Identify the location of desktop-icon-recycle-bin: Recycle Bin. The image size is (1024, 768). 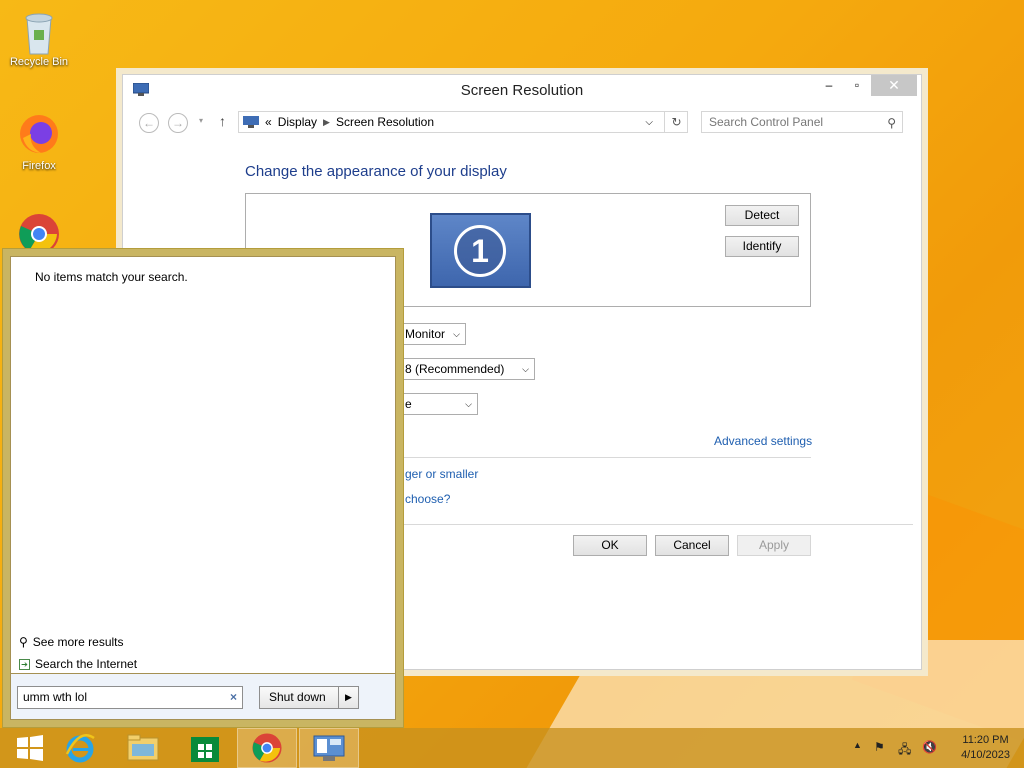
(39, 38).